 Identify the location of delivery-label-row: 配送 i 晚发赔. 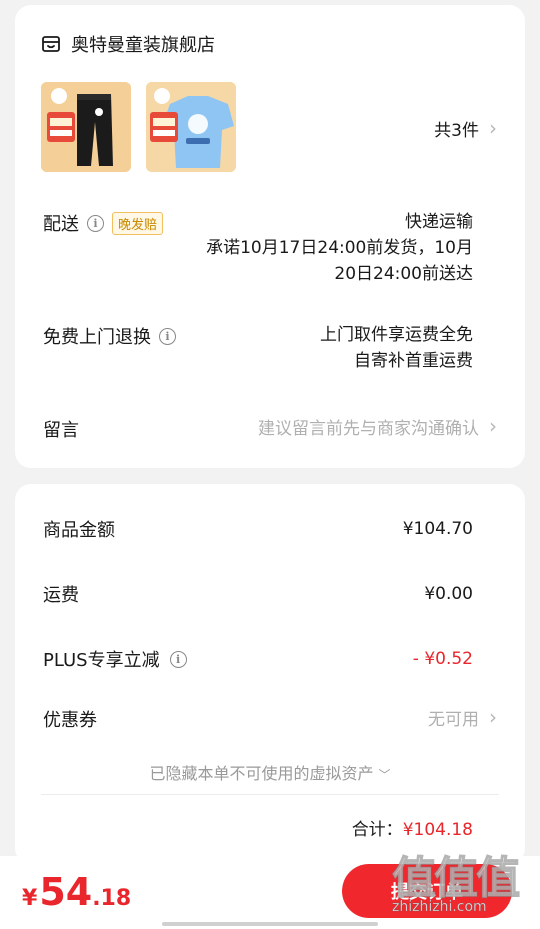
(103, 223).